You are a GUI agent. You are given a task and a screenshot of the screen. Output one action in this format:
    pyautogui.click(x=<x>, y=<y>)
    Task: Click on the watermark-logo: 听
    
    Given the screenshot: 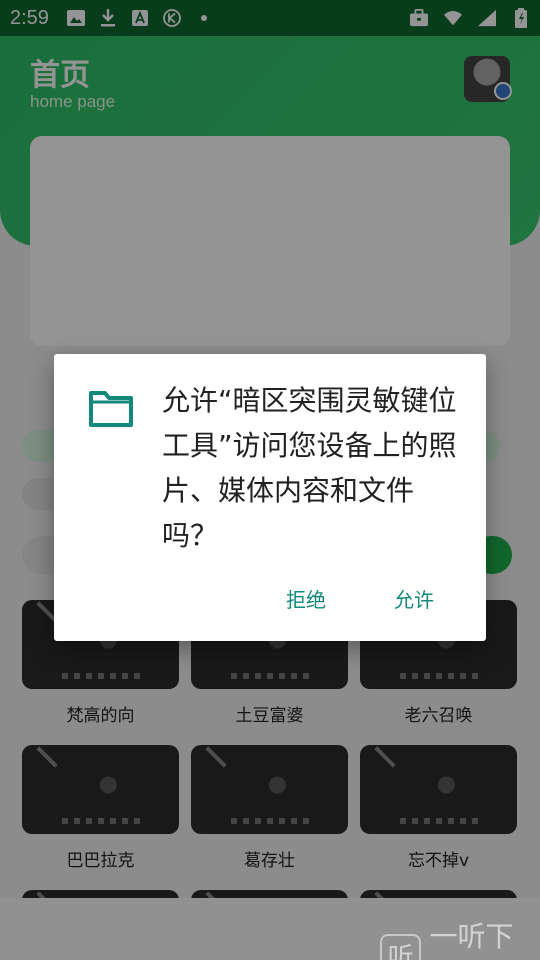 What is the action you would take?
    pyautogui.click(x=401, y=947)
    